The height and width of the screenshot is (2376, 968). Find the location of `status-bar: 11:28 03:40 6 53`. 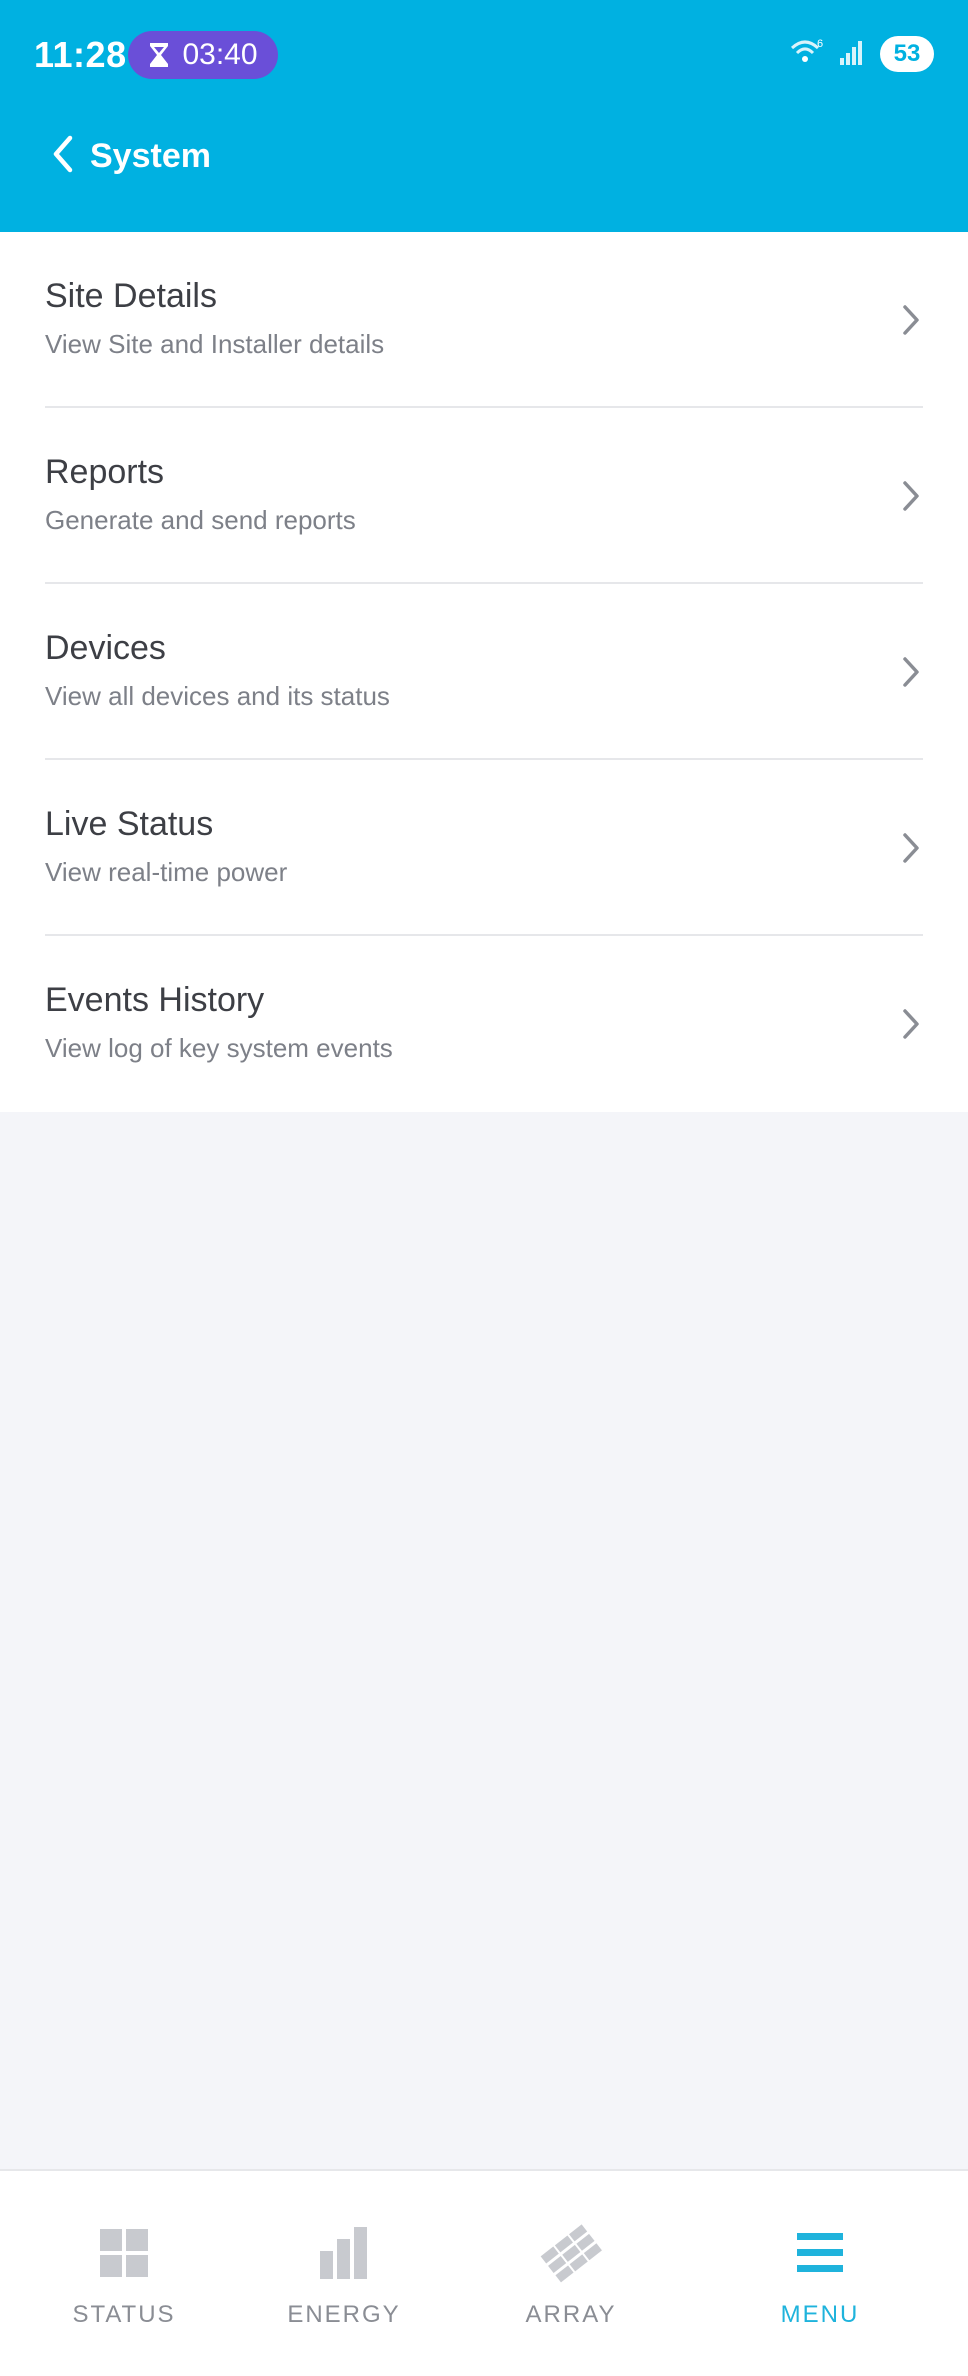

status-bar: 11:28 03:40 6 53 is located at coordinates (484, 55).